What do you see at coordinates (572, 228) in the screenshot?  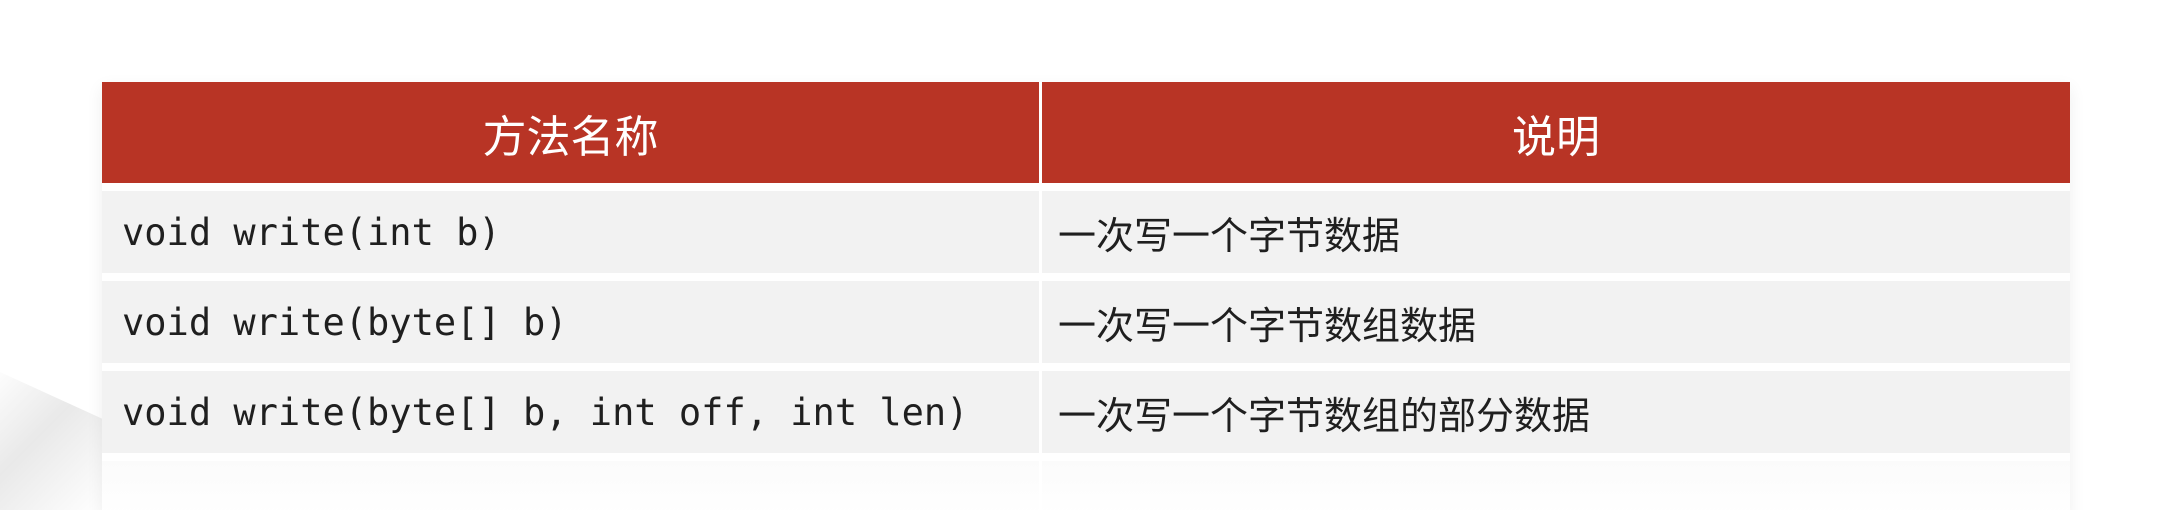 I see `method-cell: void write(int b)` at bounding box center [572, 228].